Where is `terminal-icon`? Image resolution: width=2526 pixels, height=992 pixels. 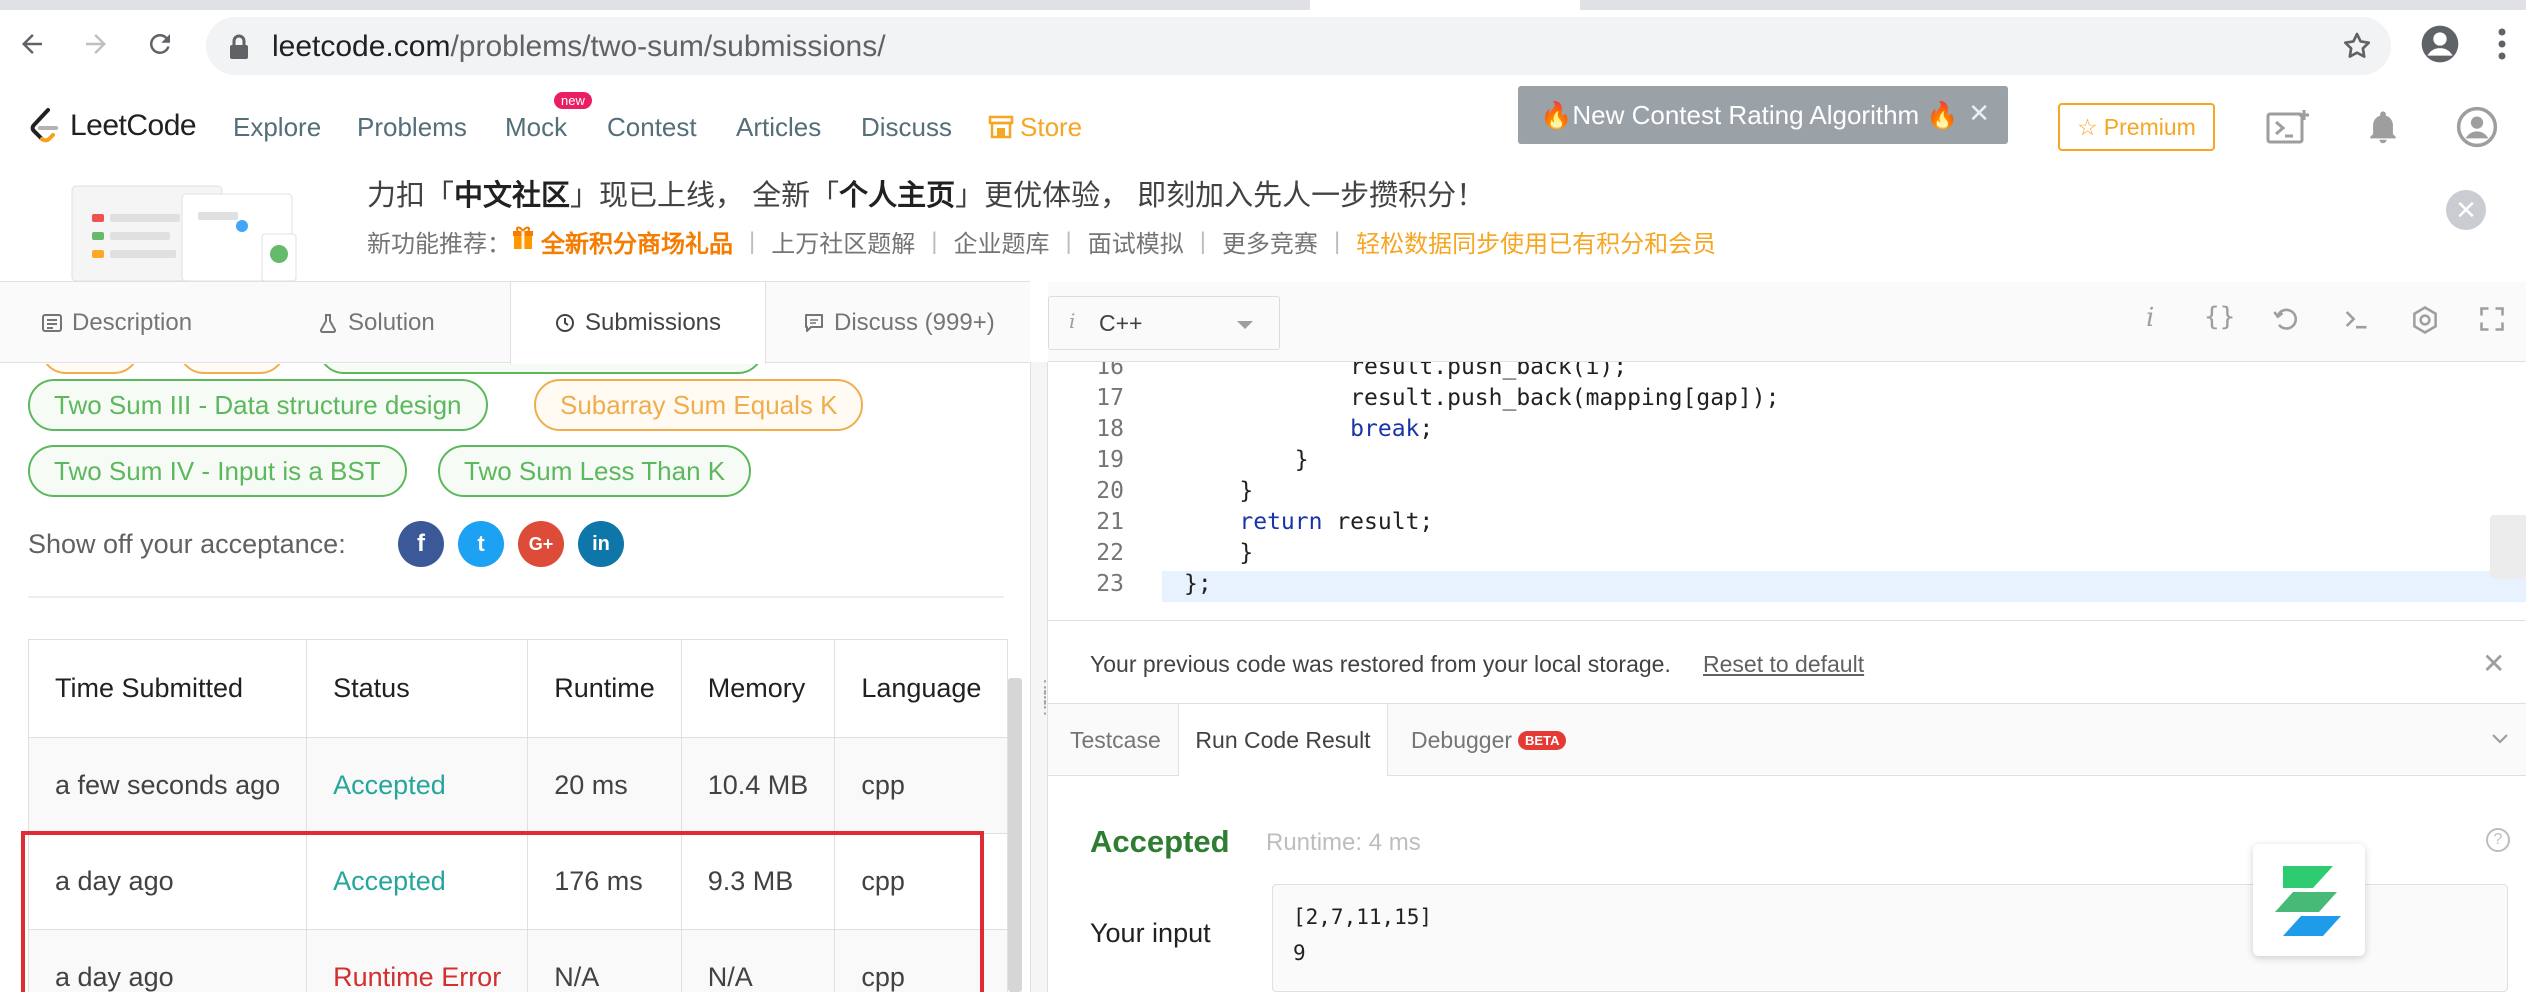 terminal-icon is located at coordinates (2356, 321).